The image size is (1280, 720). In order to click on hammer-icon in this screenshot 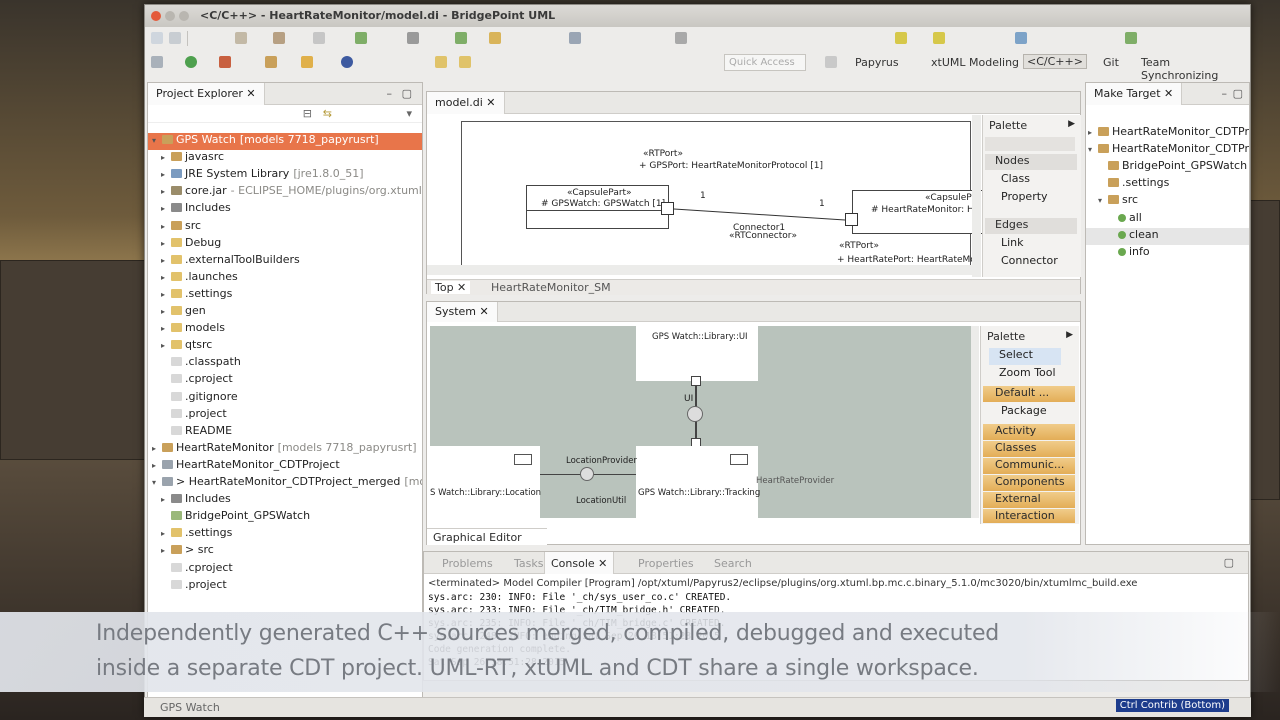, I will do `click(279, 38)`.